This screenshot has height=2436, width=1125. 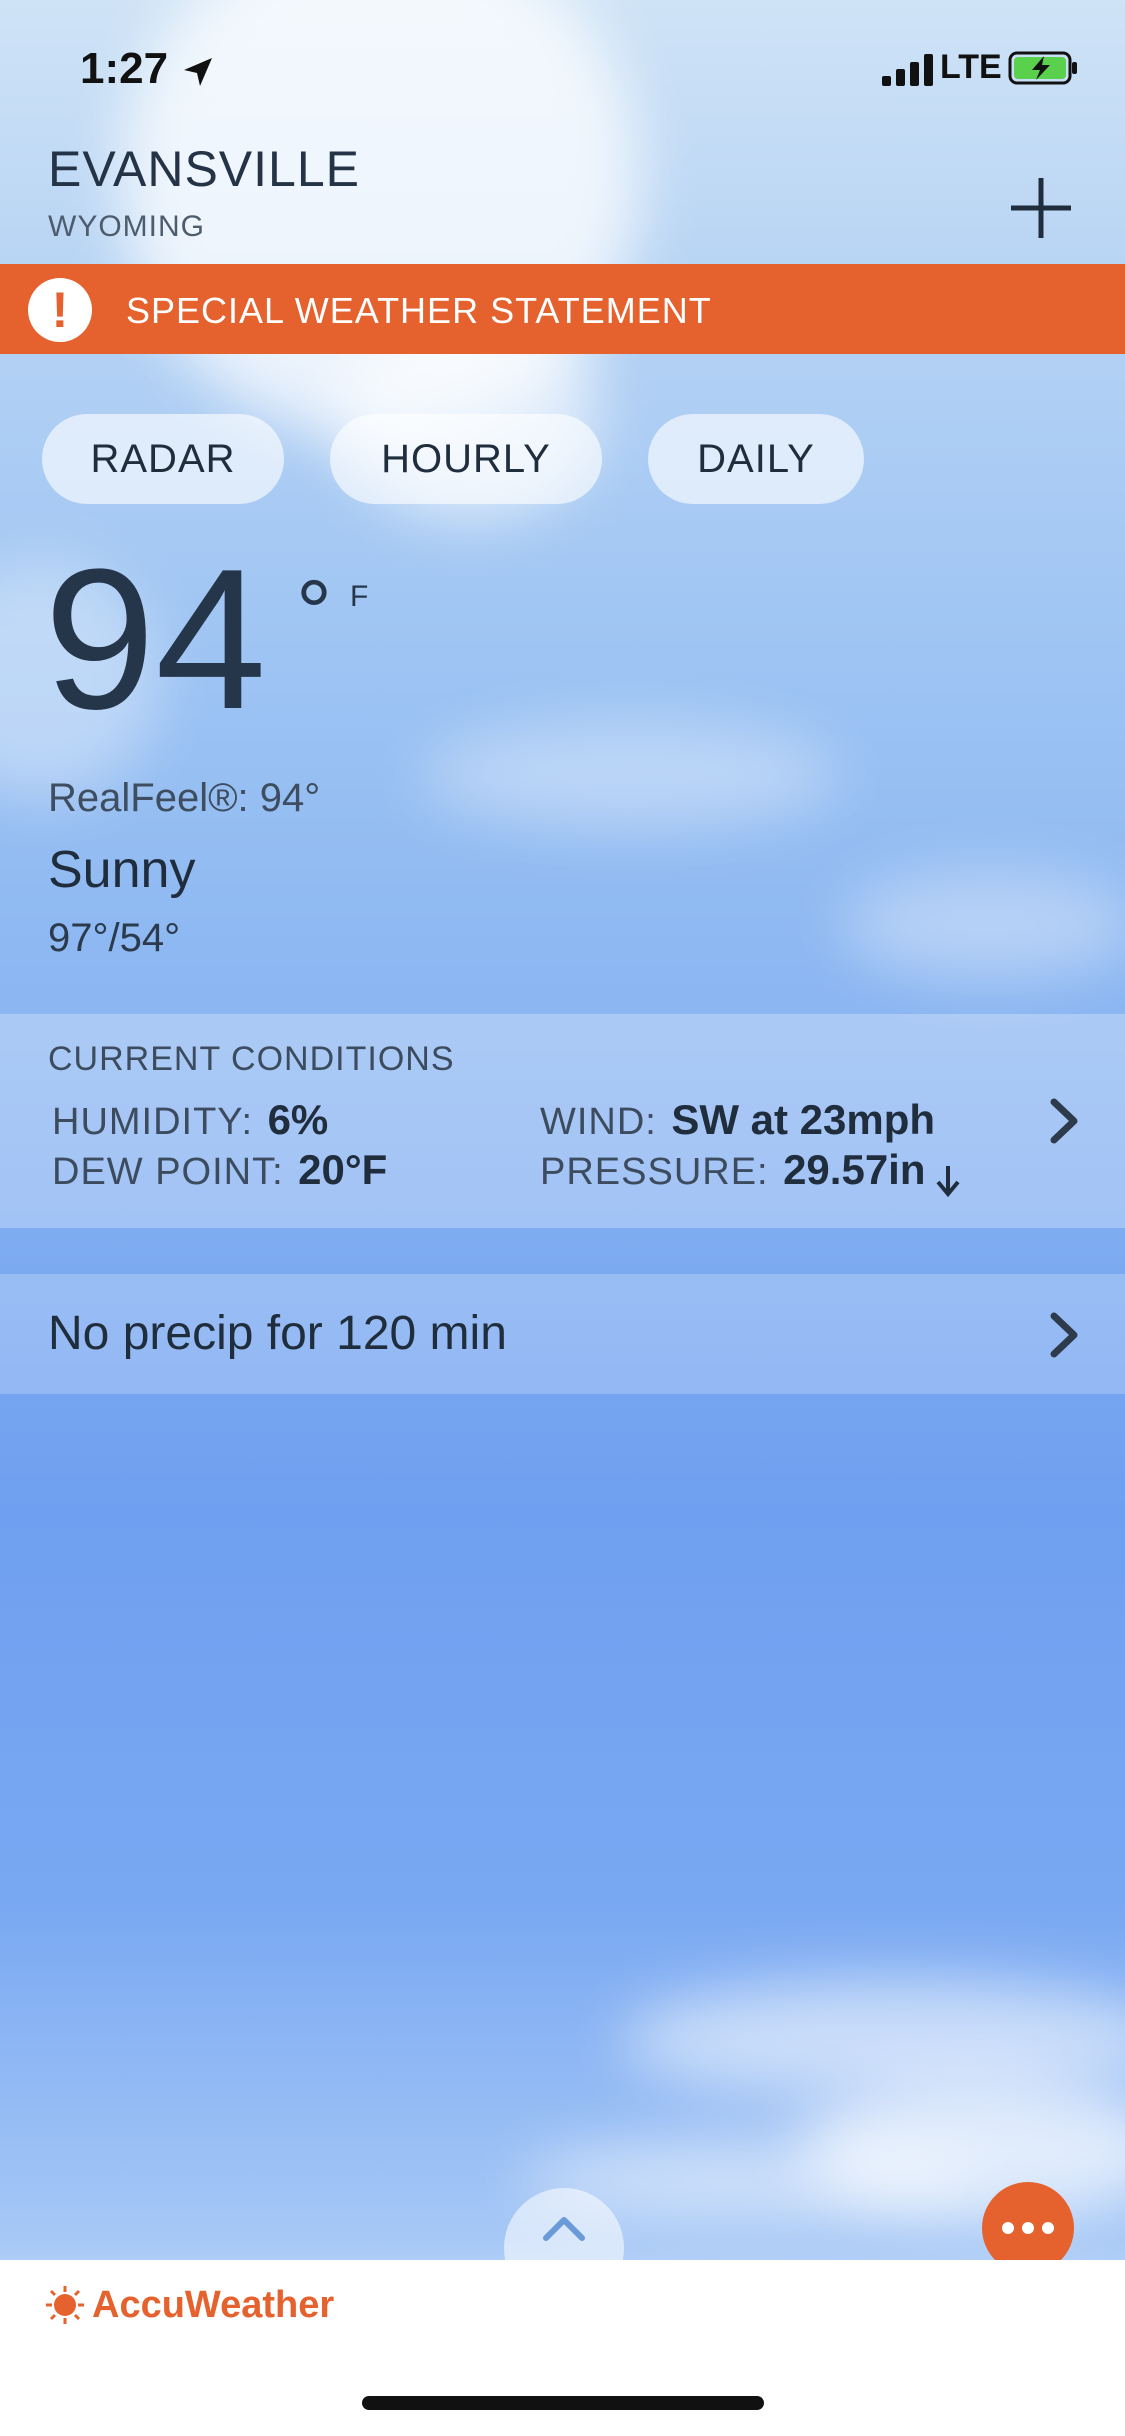 What do you see at coordinates (854, 1169) in the screenshot?
I see `pressure-value: 29.57in` at bounding box center [854, 1169].